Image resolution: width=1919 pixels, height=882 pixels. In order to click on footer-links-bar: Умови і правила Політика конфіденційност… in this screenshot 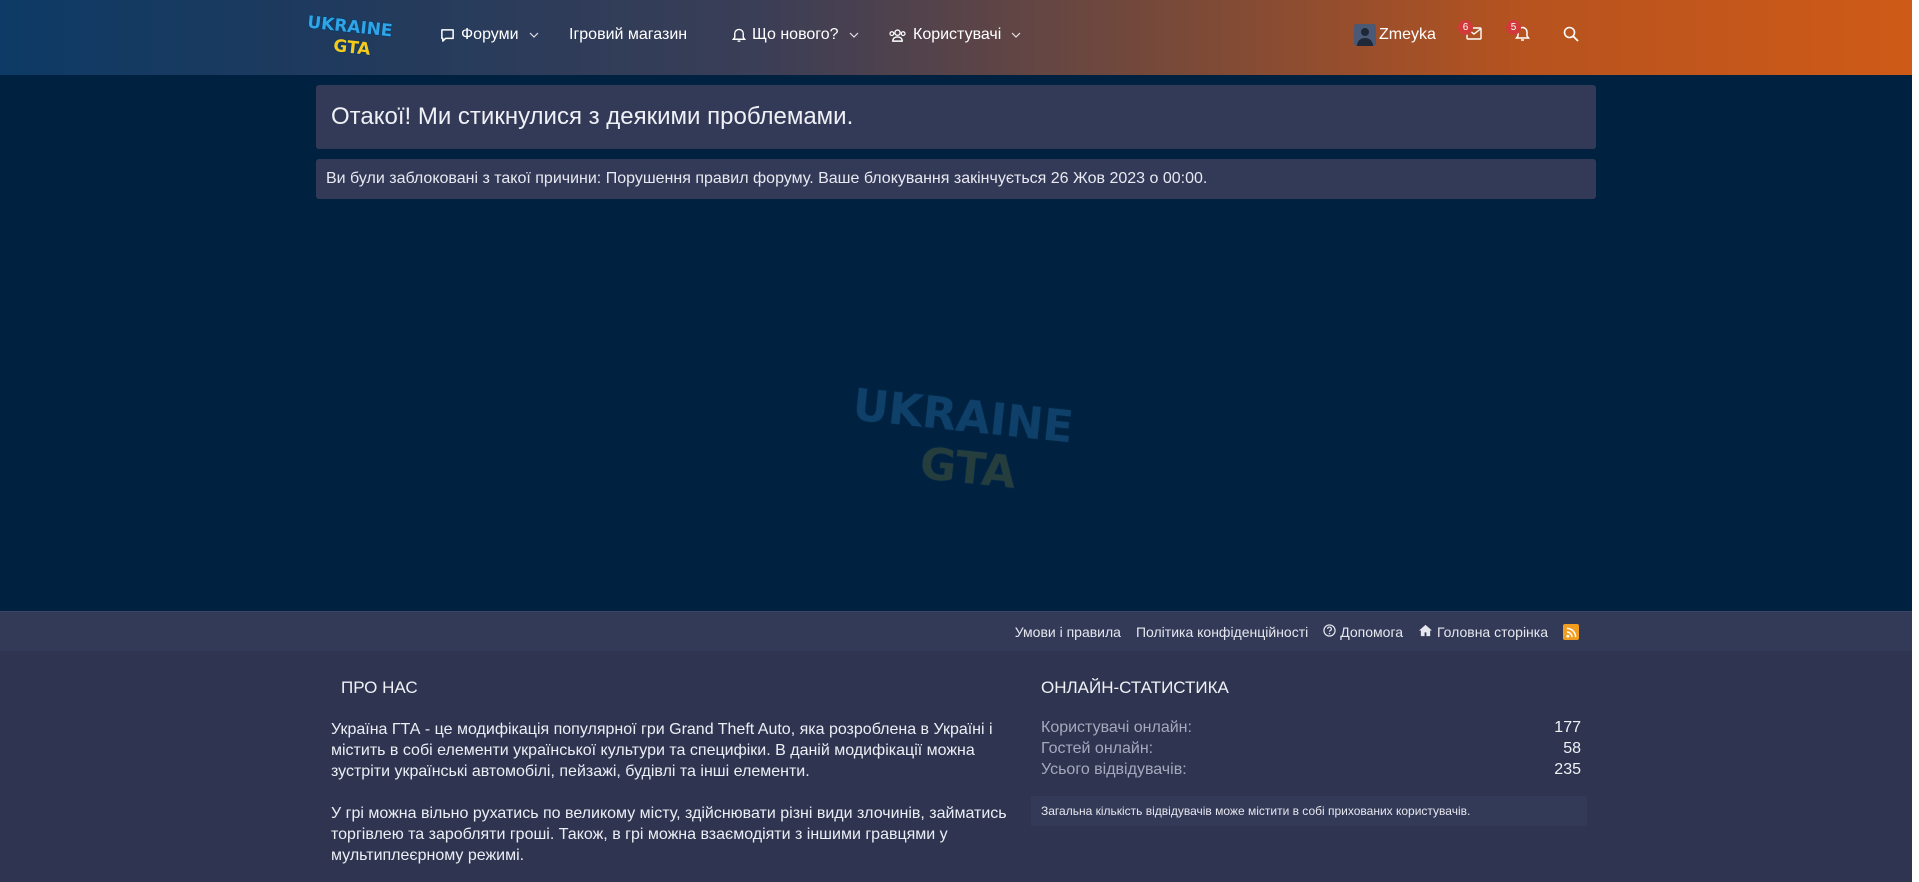, I will do `click(956, 631)`.